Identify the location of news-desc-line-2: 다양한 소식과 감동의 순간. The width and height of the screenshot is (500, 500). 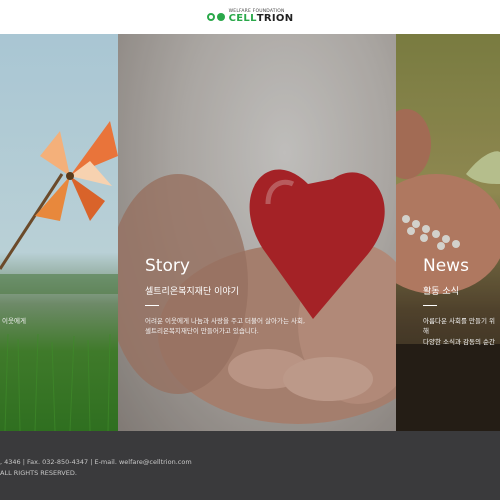
(459, 341).